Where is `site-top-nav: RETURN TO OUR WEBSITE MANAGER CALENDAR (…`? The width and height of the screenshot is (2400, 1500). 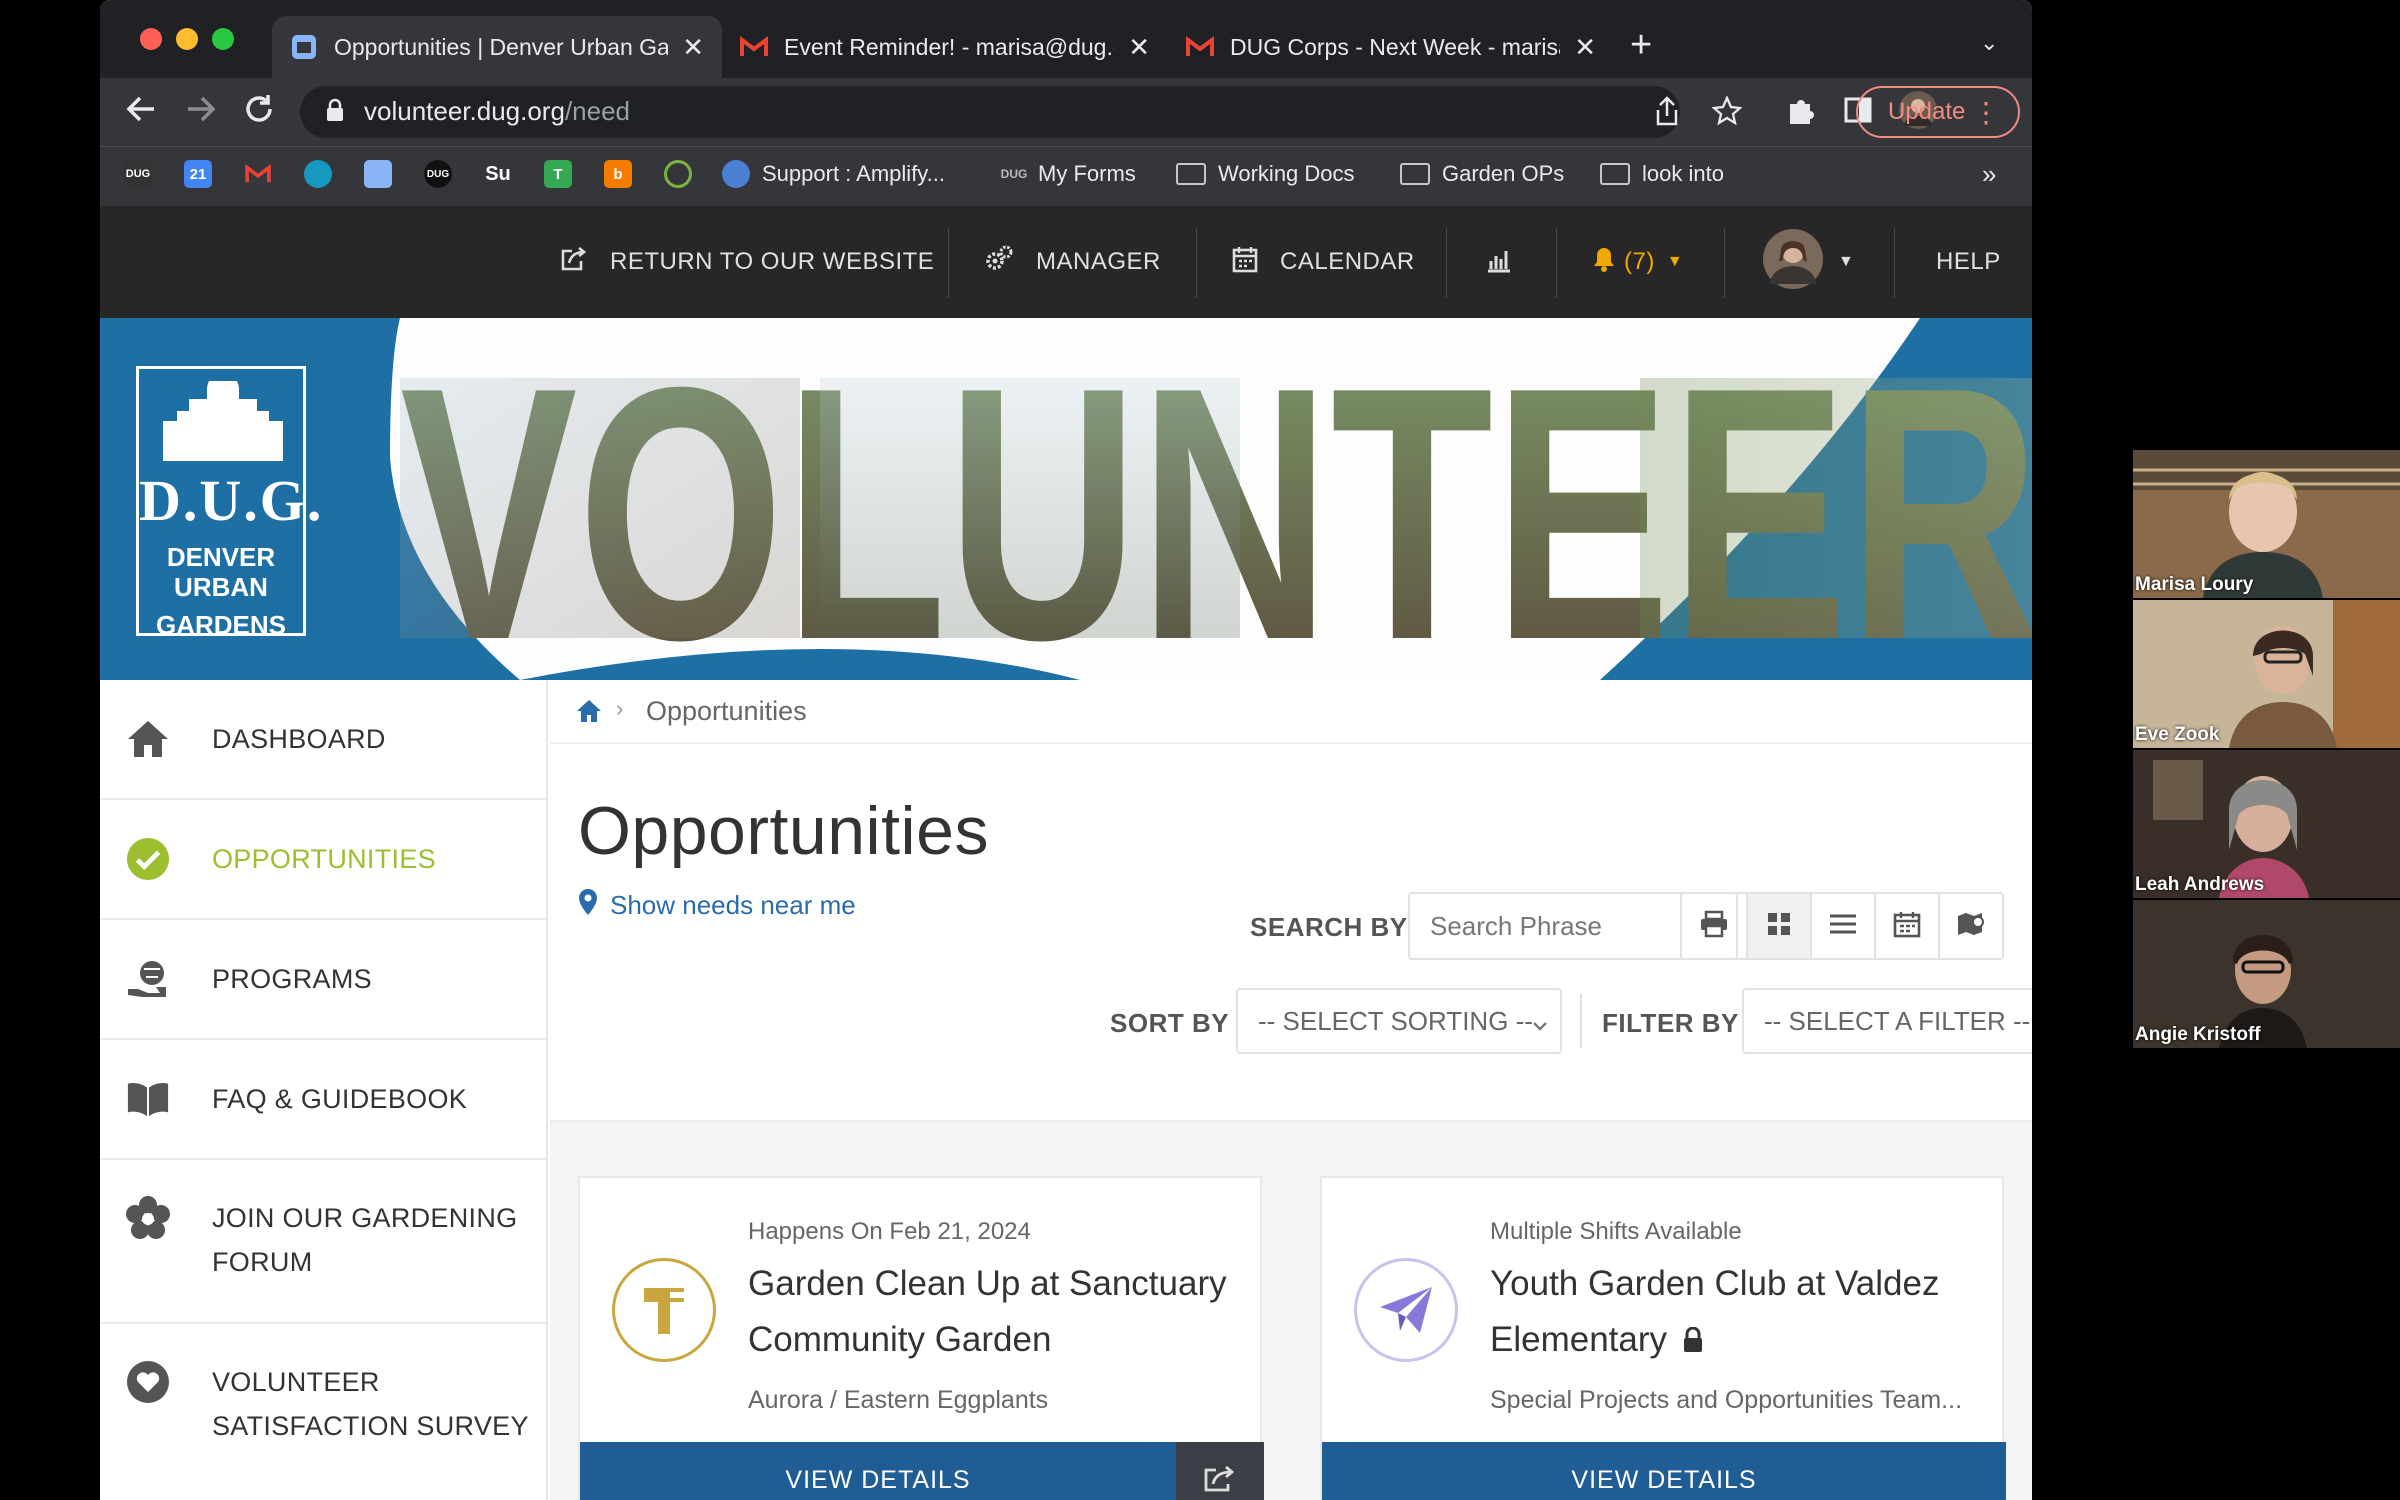
site-top-nav: RETURN TO OUR WEBSITE MANAGER CALENDAR (… is located at coordinates (1066, 262).